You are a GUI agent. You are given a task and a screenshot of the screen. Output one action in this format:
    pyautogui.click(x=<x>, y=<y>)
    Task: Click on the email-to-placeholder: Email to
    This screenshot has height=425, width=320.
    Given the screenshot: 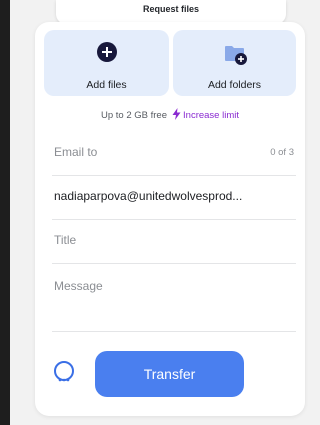 What is the action you would take?
    pyautogui.click(x=76, y=152)
    